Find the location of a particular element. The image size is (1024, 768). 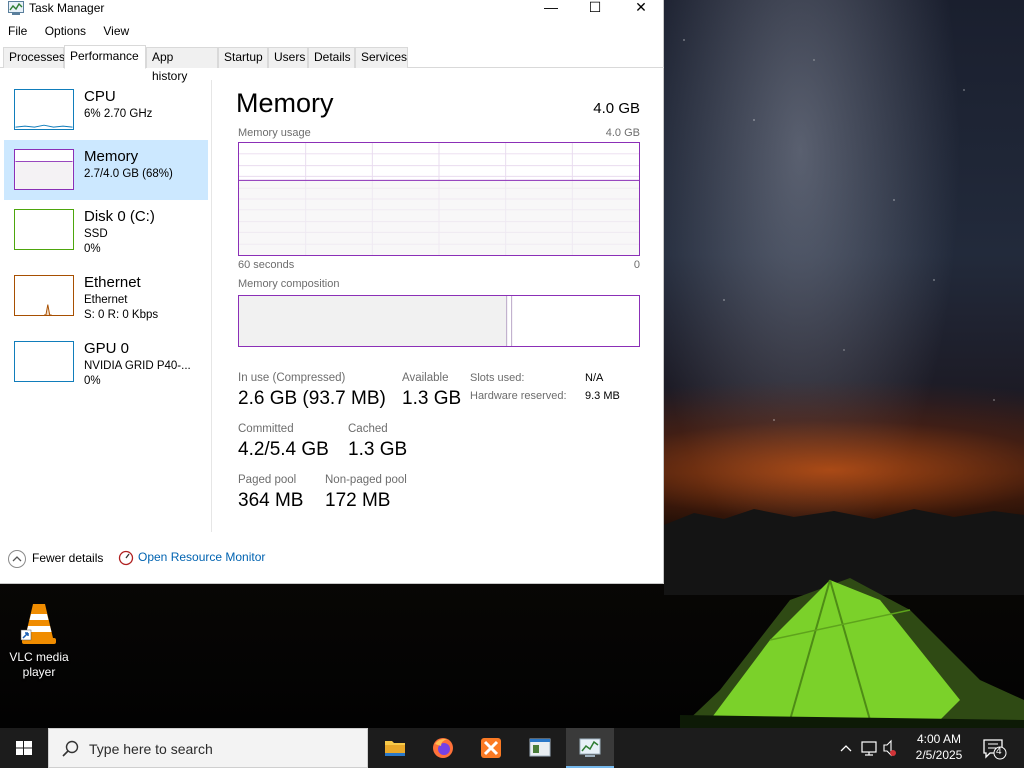

sidebar-item-cpu: CPU 6% 2.70 GHz is located at coordinates (106, 110).